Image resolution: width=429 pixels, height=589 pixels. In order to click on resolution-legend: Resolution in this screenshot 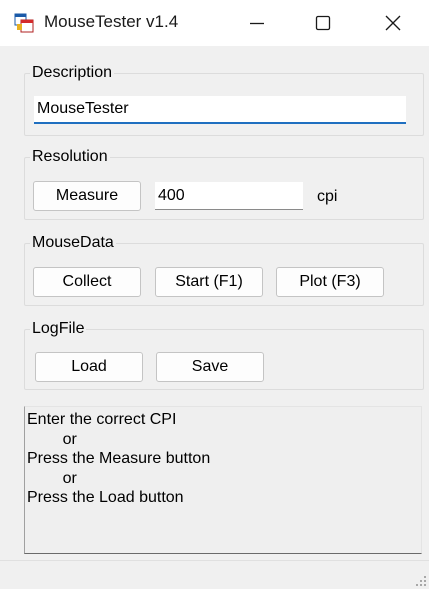, I will do `click(70, 156)`.